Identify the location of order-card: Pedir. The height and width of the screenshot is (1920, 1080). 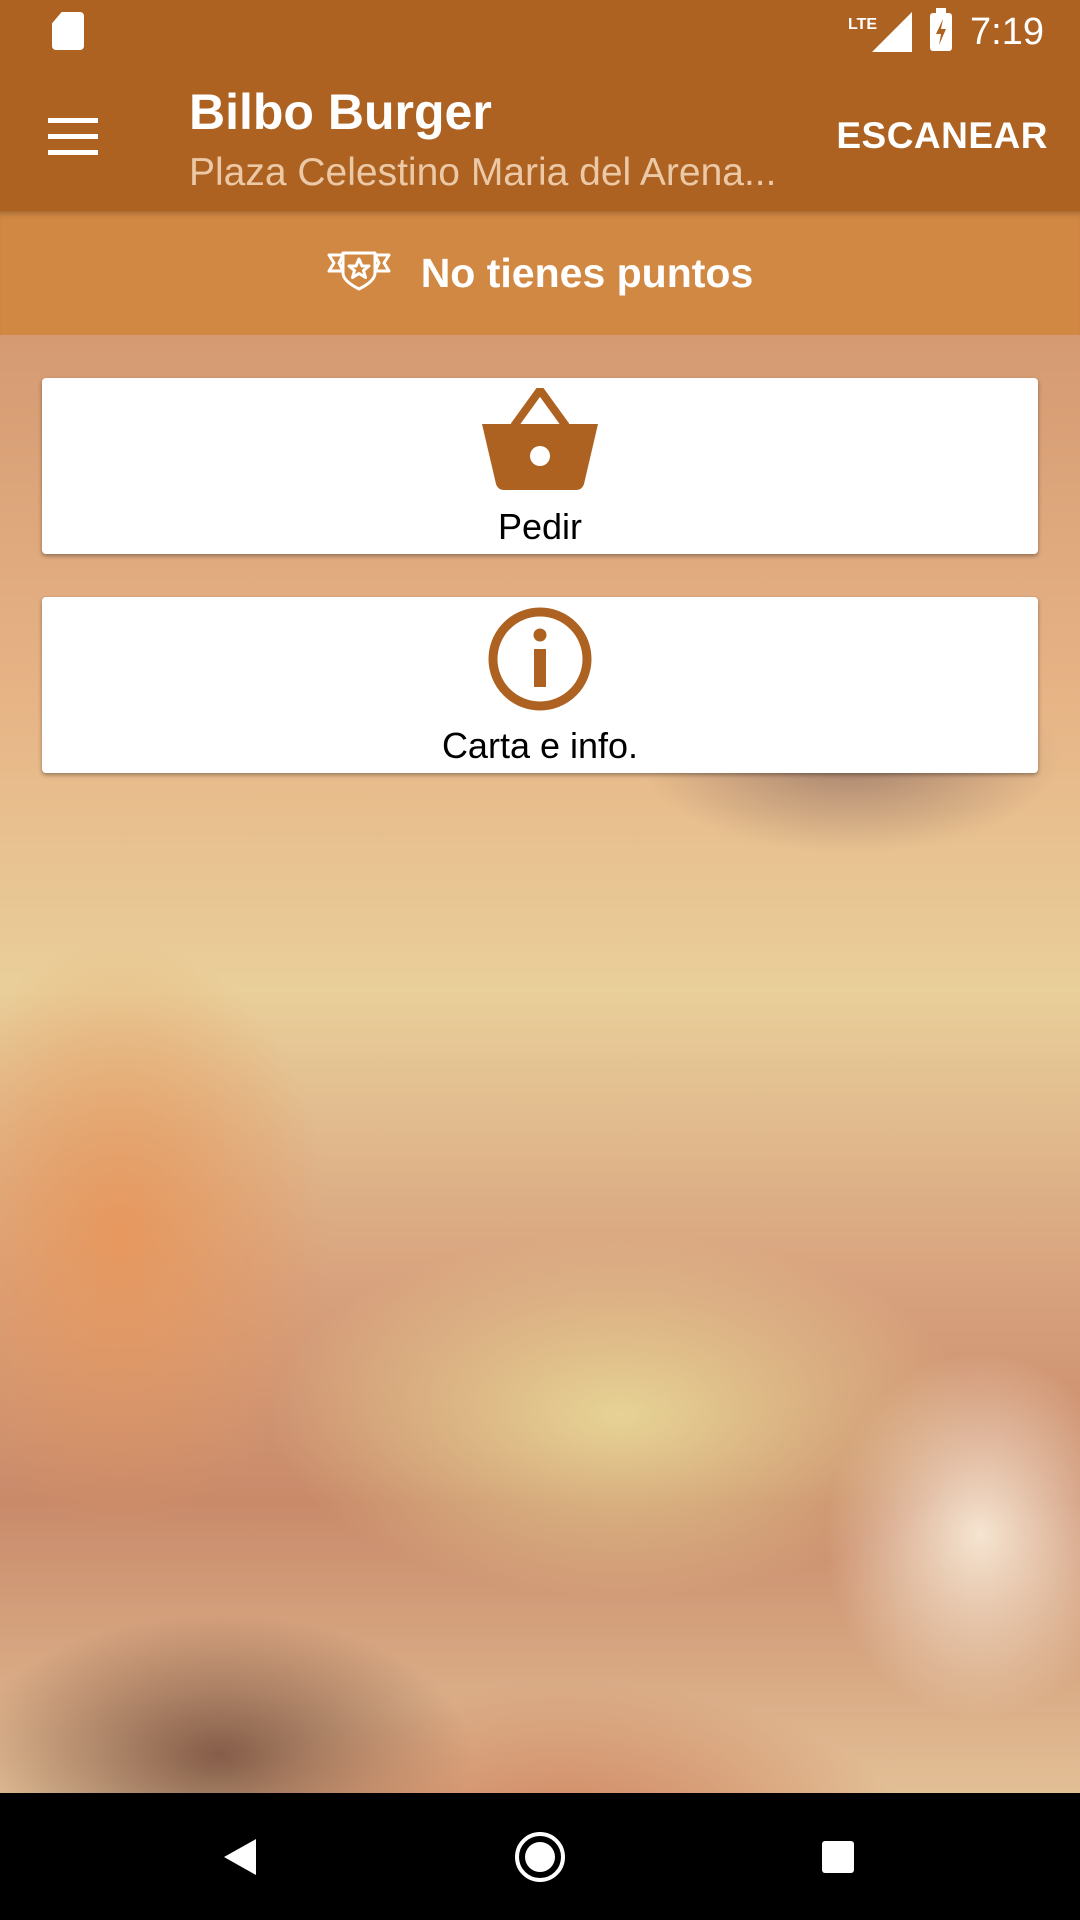
(540, 466).